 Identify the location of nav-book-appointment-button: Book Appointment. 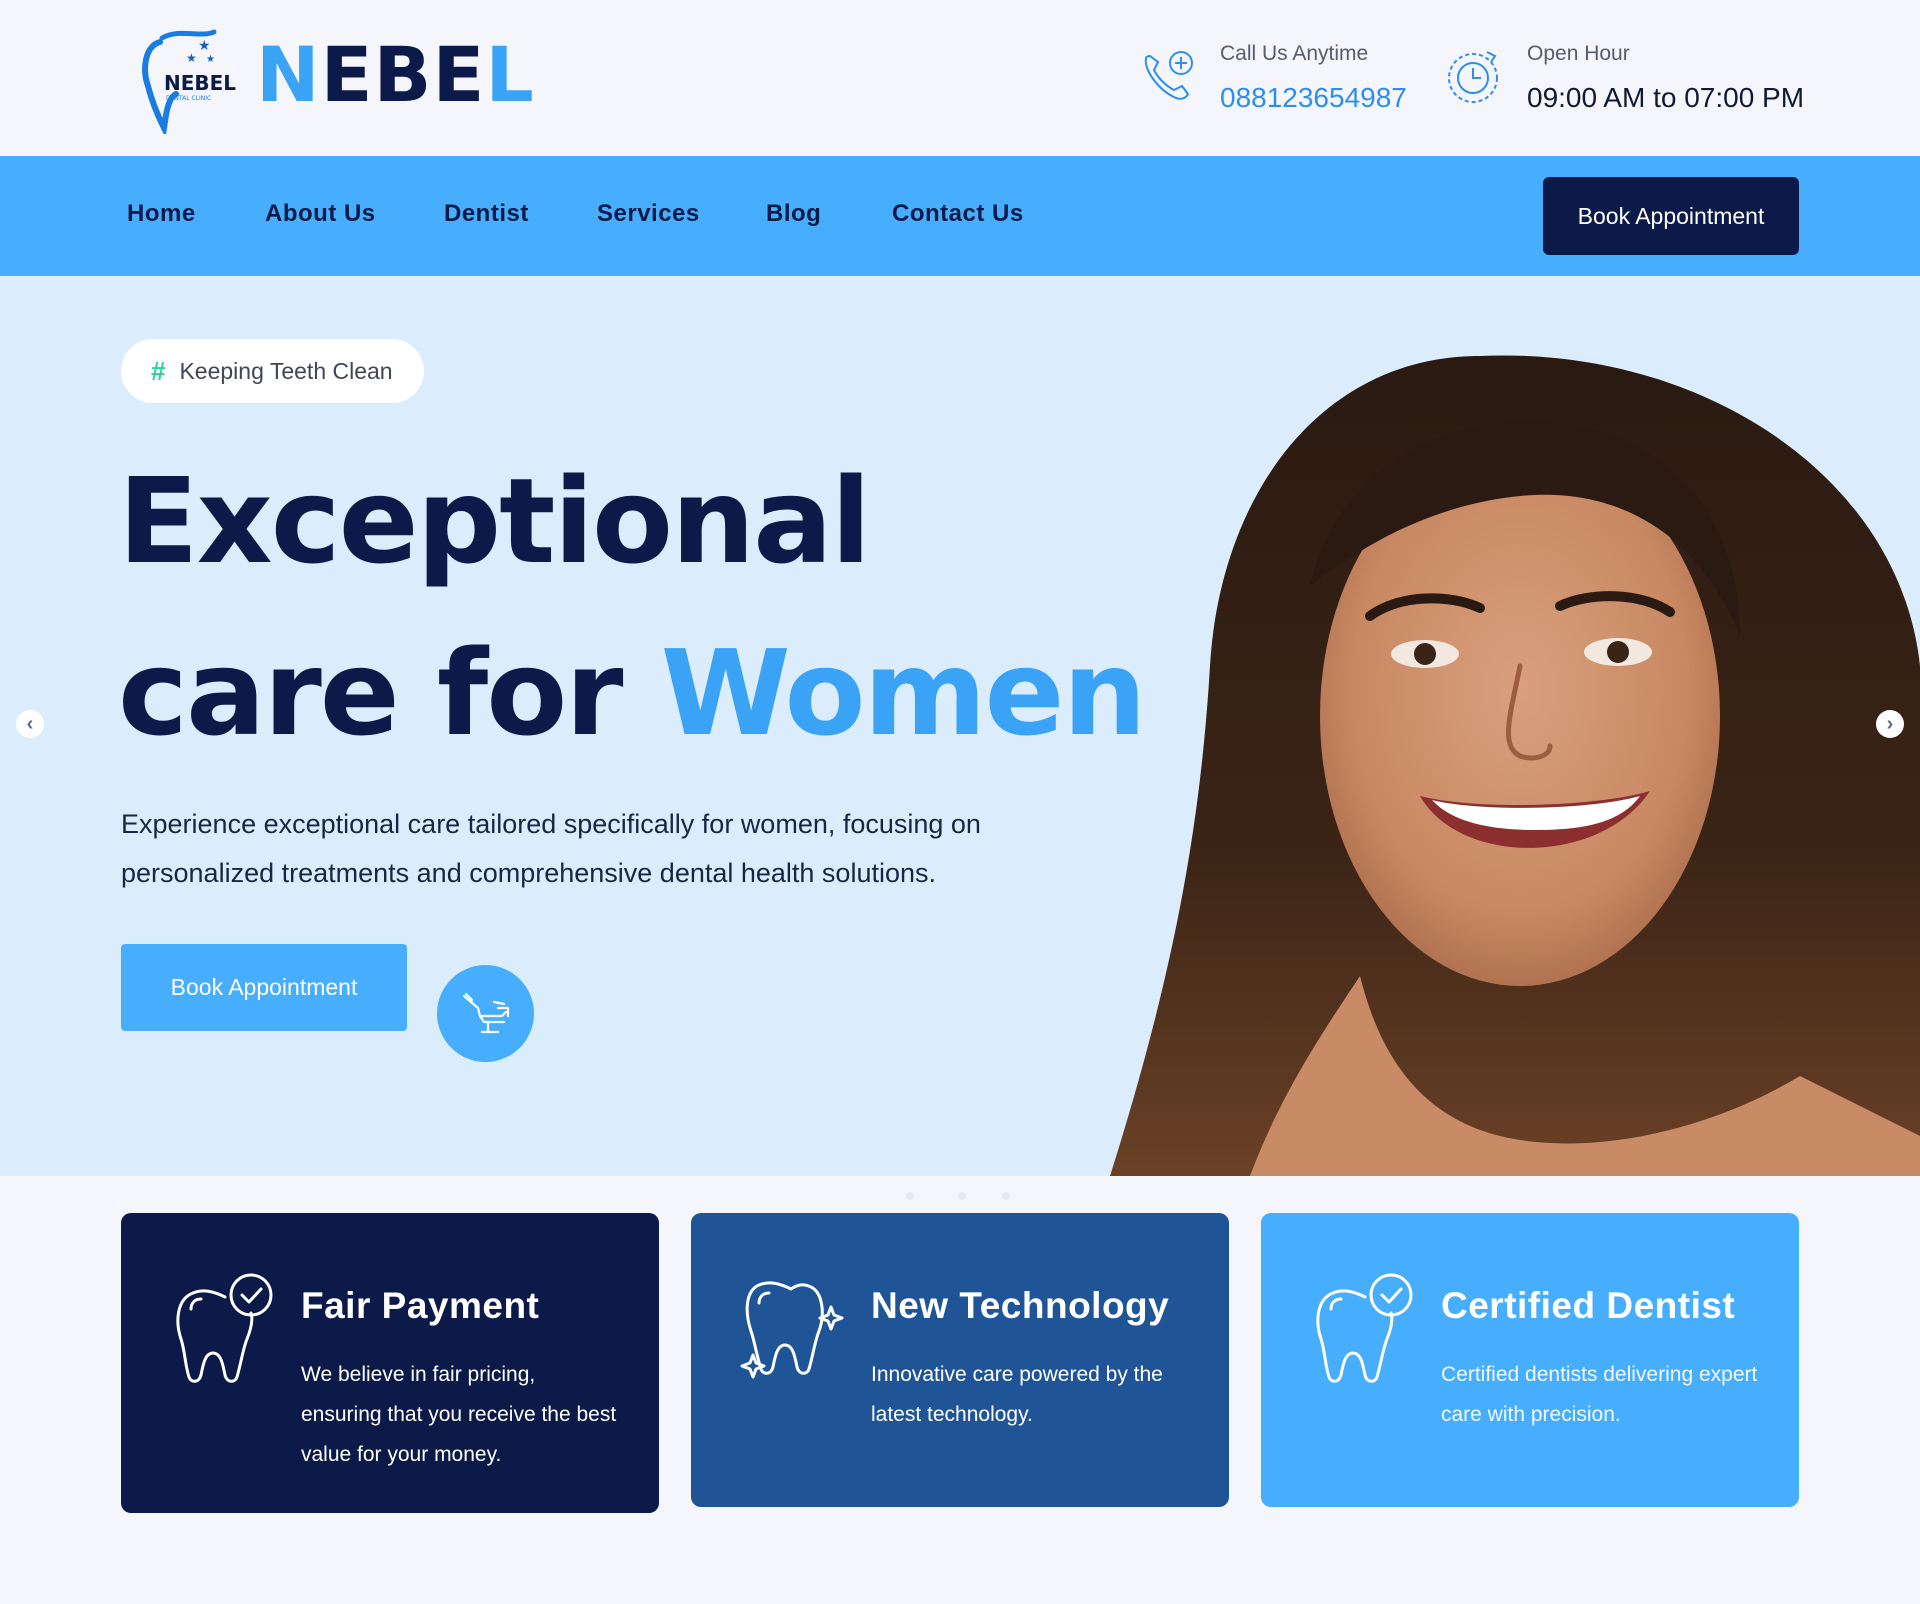
(1671, 216).